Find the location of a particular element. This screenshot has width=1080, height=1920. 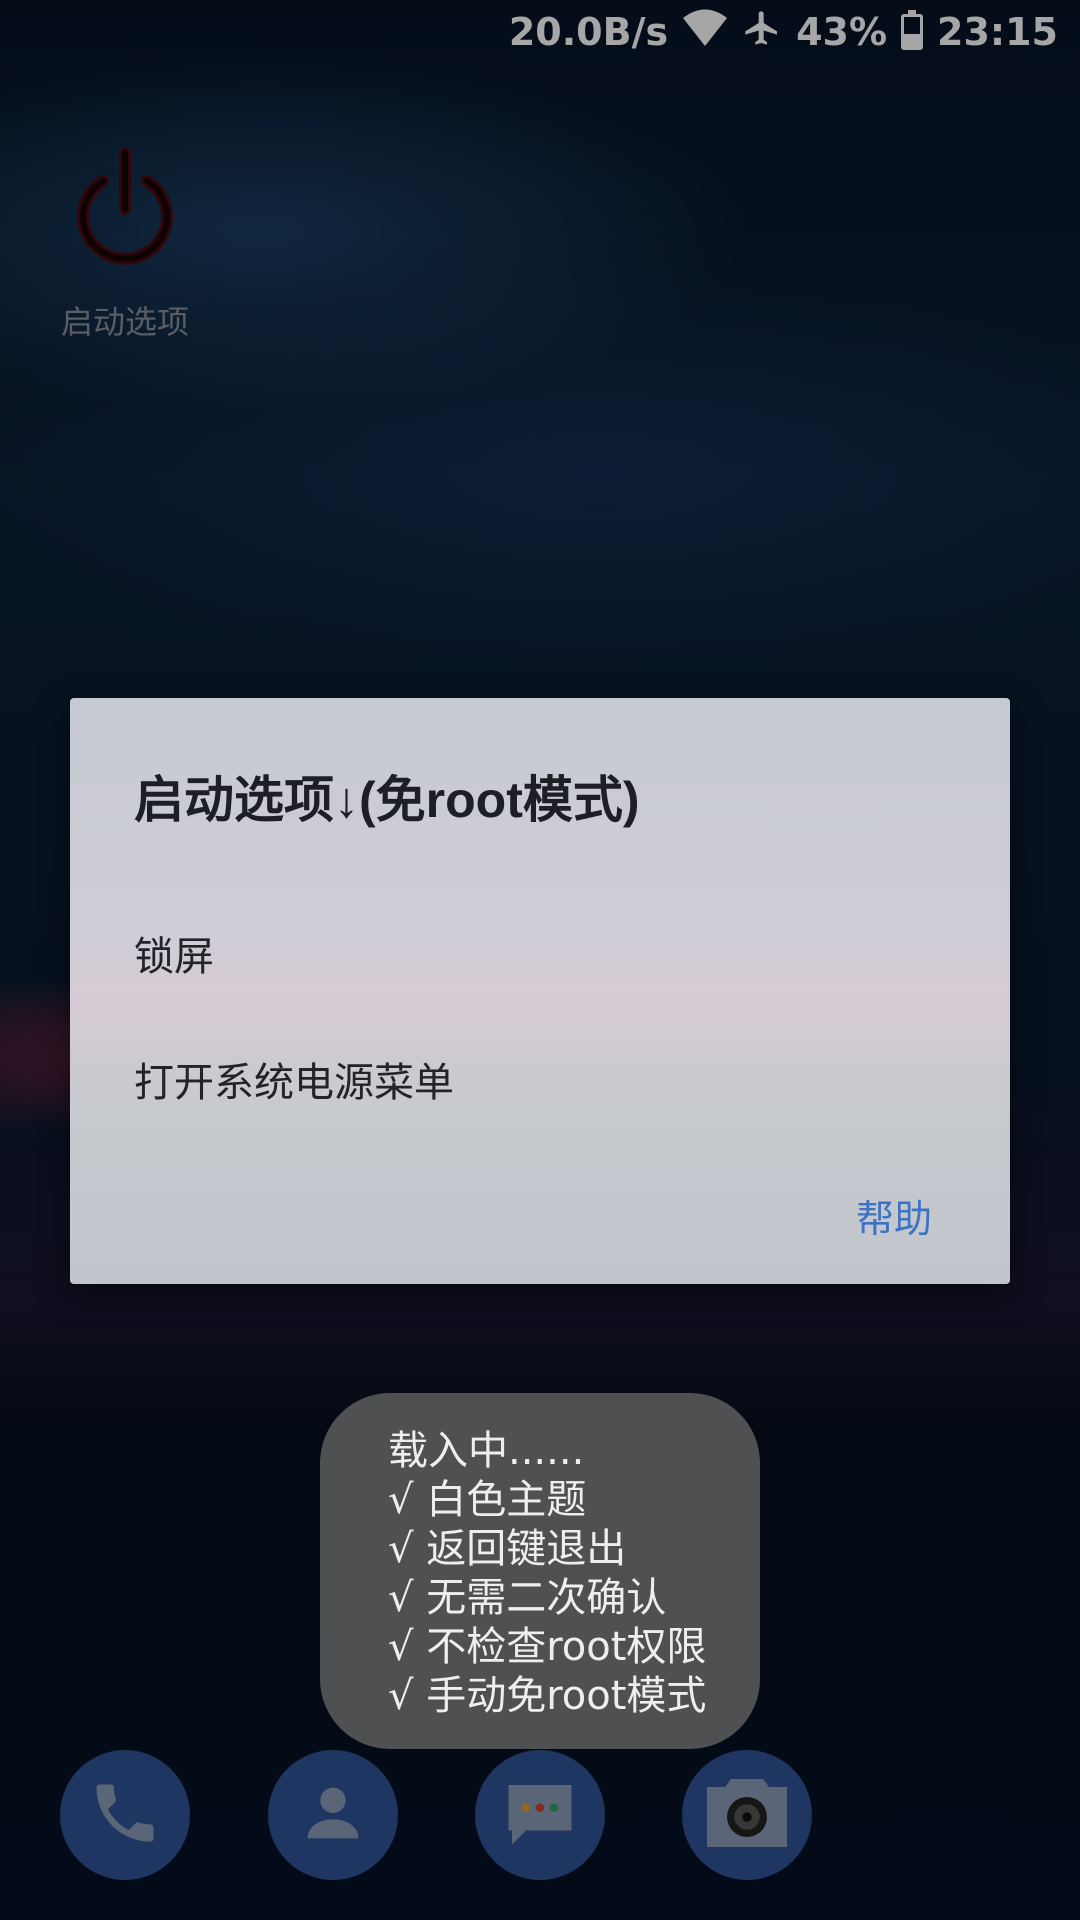

toast-line: √ 无需二次确认 is located at coordinates (527, 1598).